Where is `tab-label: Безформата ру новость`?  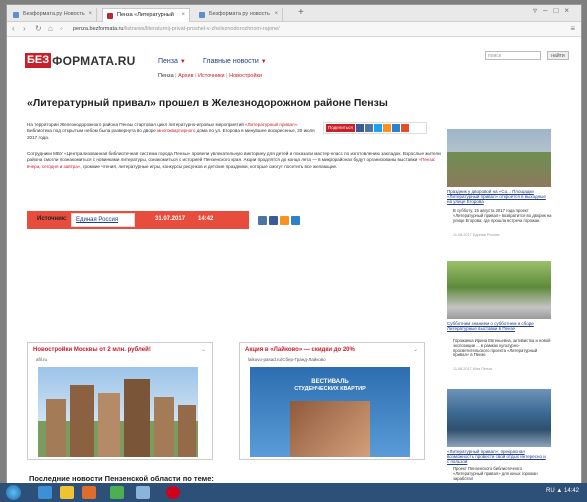 tab-label: Безформата ру новость is located at coordinates (239, 14).